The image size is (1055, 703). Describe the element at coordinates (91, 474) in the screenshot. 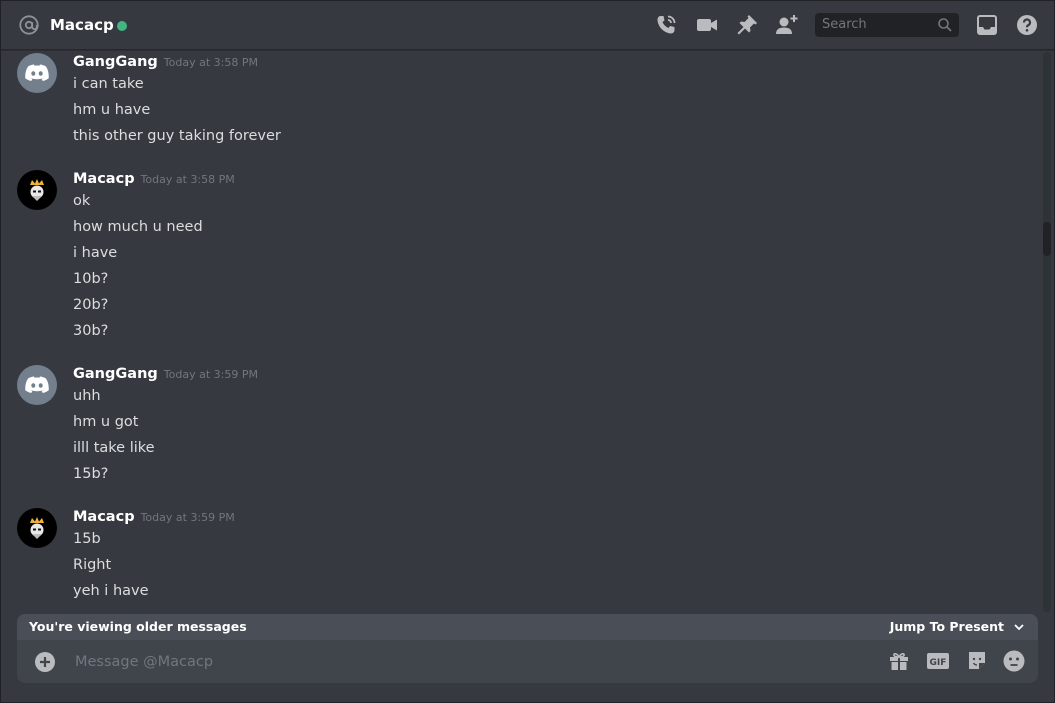

I see `message-line: 15b?` at that location.